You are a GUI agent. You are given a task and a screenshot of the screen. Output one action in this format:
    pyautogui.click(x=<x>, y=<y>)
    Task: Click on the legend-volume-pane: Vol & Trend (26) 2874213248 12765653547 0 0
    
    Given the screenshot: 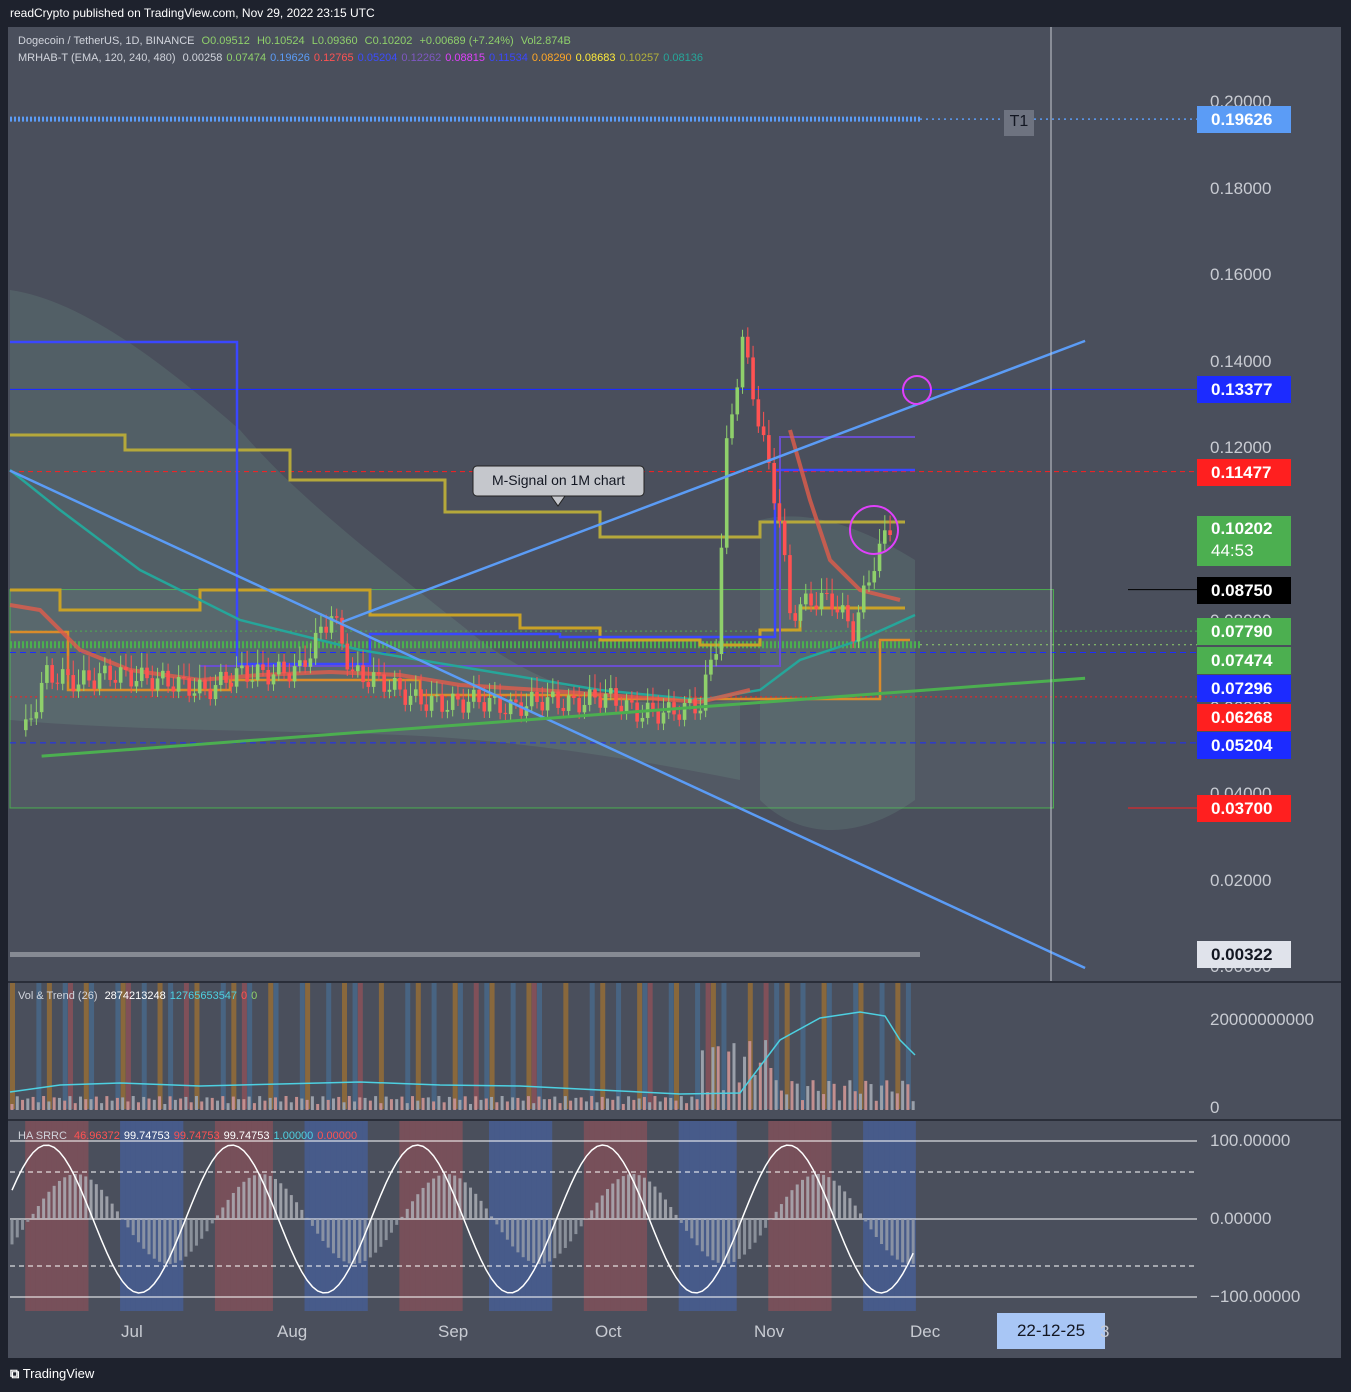 What is the action you would take?
    pyautogui.click(x=141, y=996)
    